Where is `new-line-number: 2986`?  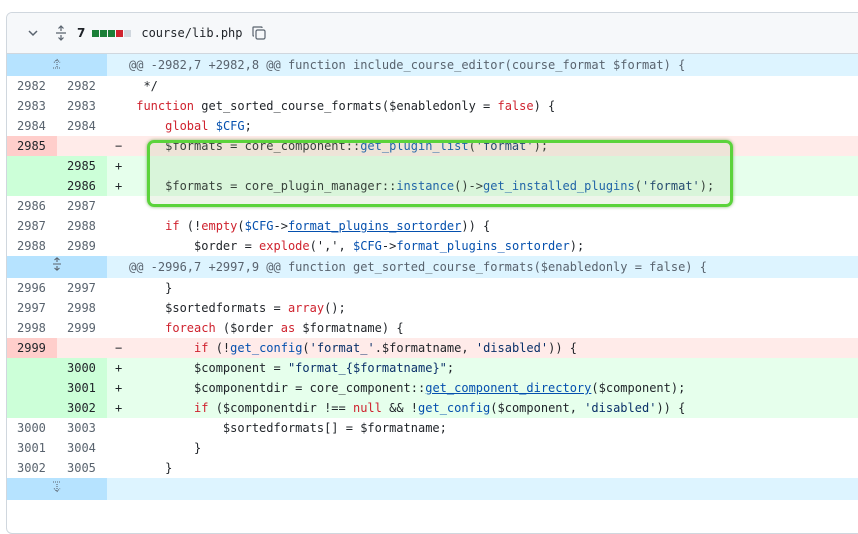 new-line-number: 2986 is located at coordinates (82, 186).